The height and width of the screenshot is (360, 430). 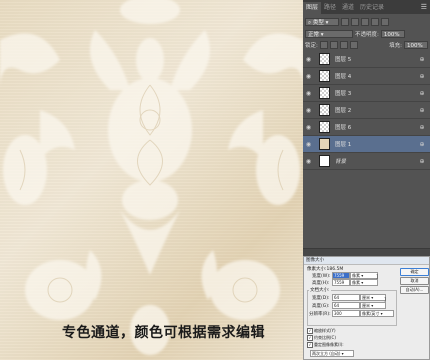 I want to click on tab-paths: 路径, so click(x=330, y=8).